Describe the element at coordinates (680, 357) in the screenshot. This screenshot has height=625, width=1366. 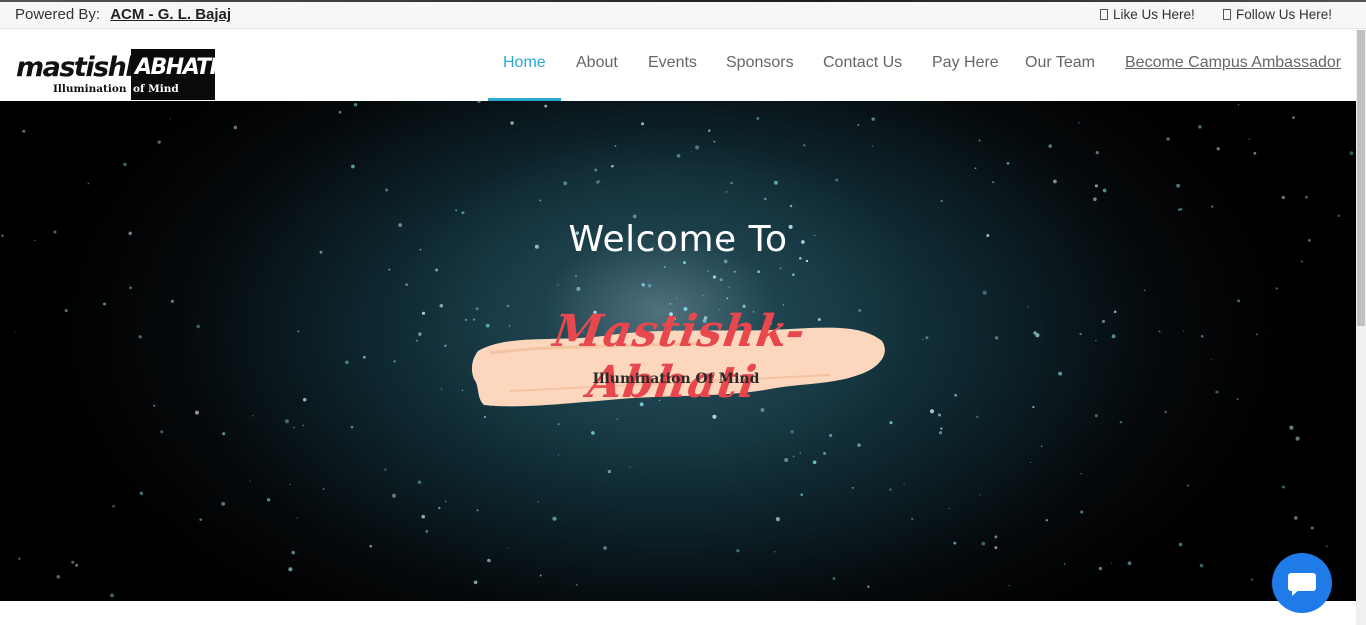
I see `brand-title: Mastishk-Abhati` at that location.